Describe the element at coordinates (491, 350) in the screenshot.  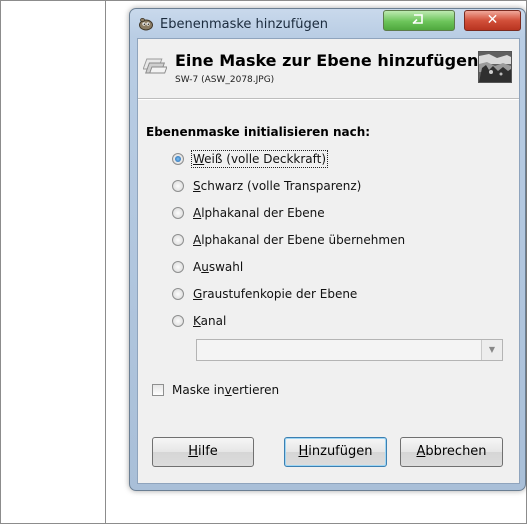
I see `chevron-down-icon: ▼` at that location.